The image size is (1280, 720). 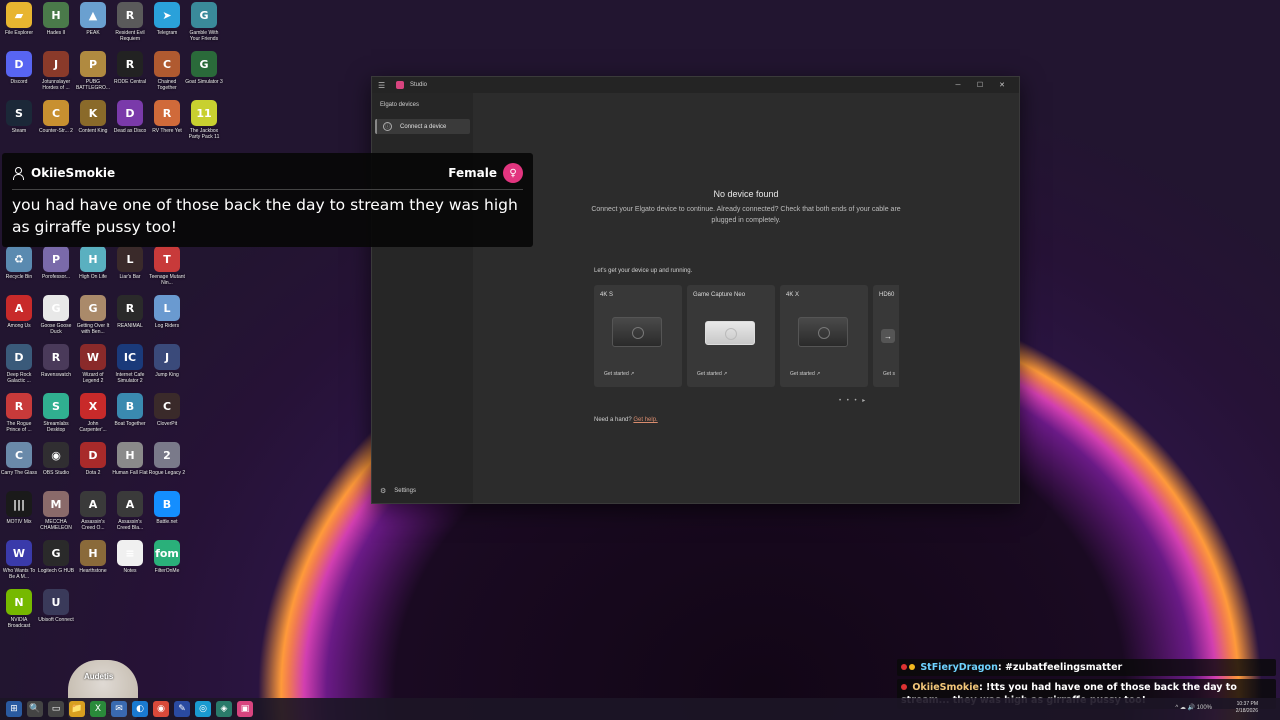 I want to click on desktop-icon: A Among Us, so click(x=19, y=312).